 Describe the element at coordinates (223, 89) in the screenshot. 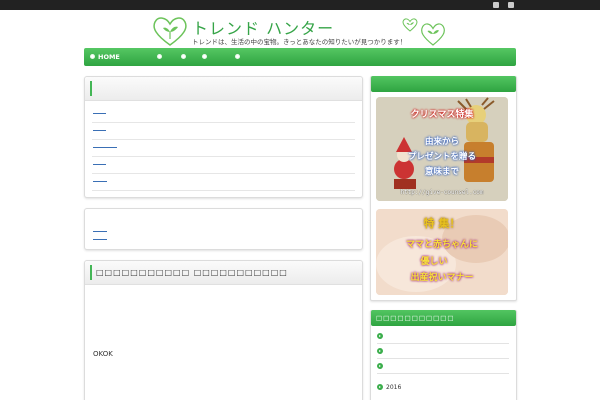

I see `post-list-header` at that location.